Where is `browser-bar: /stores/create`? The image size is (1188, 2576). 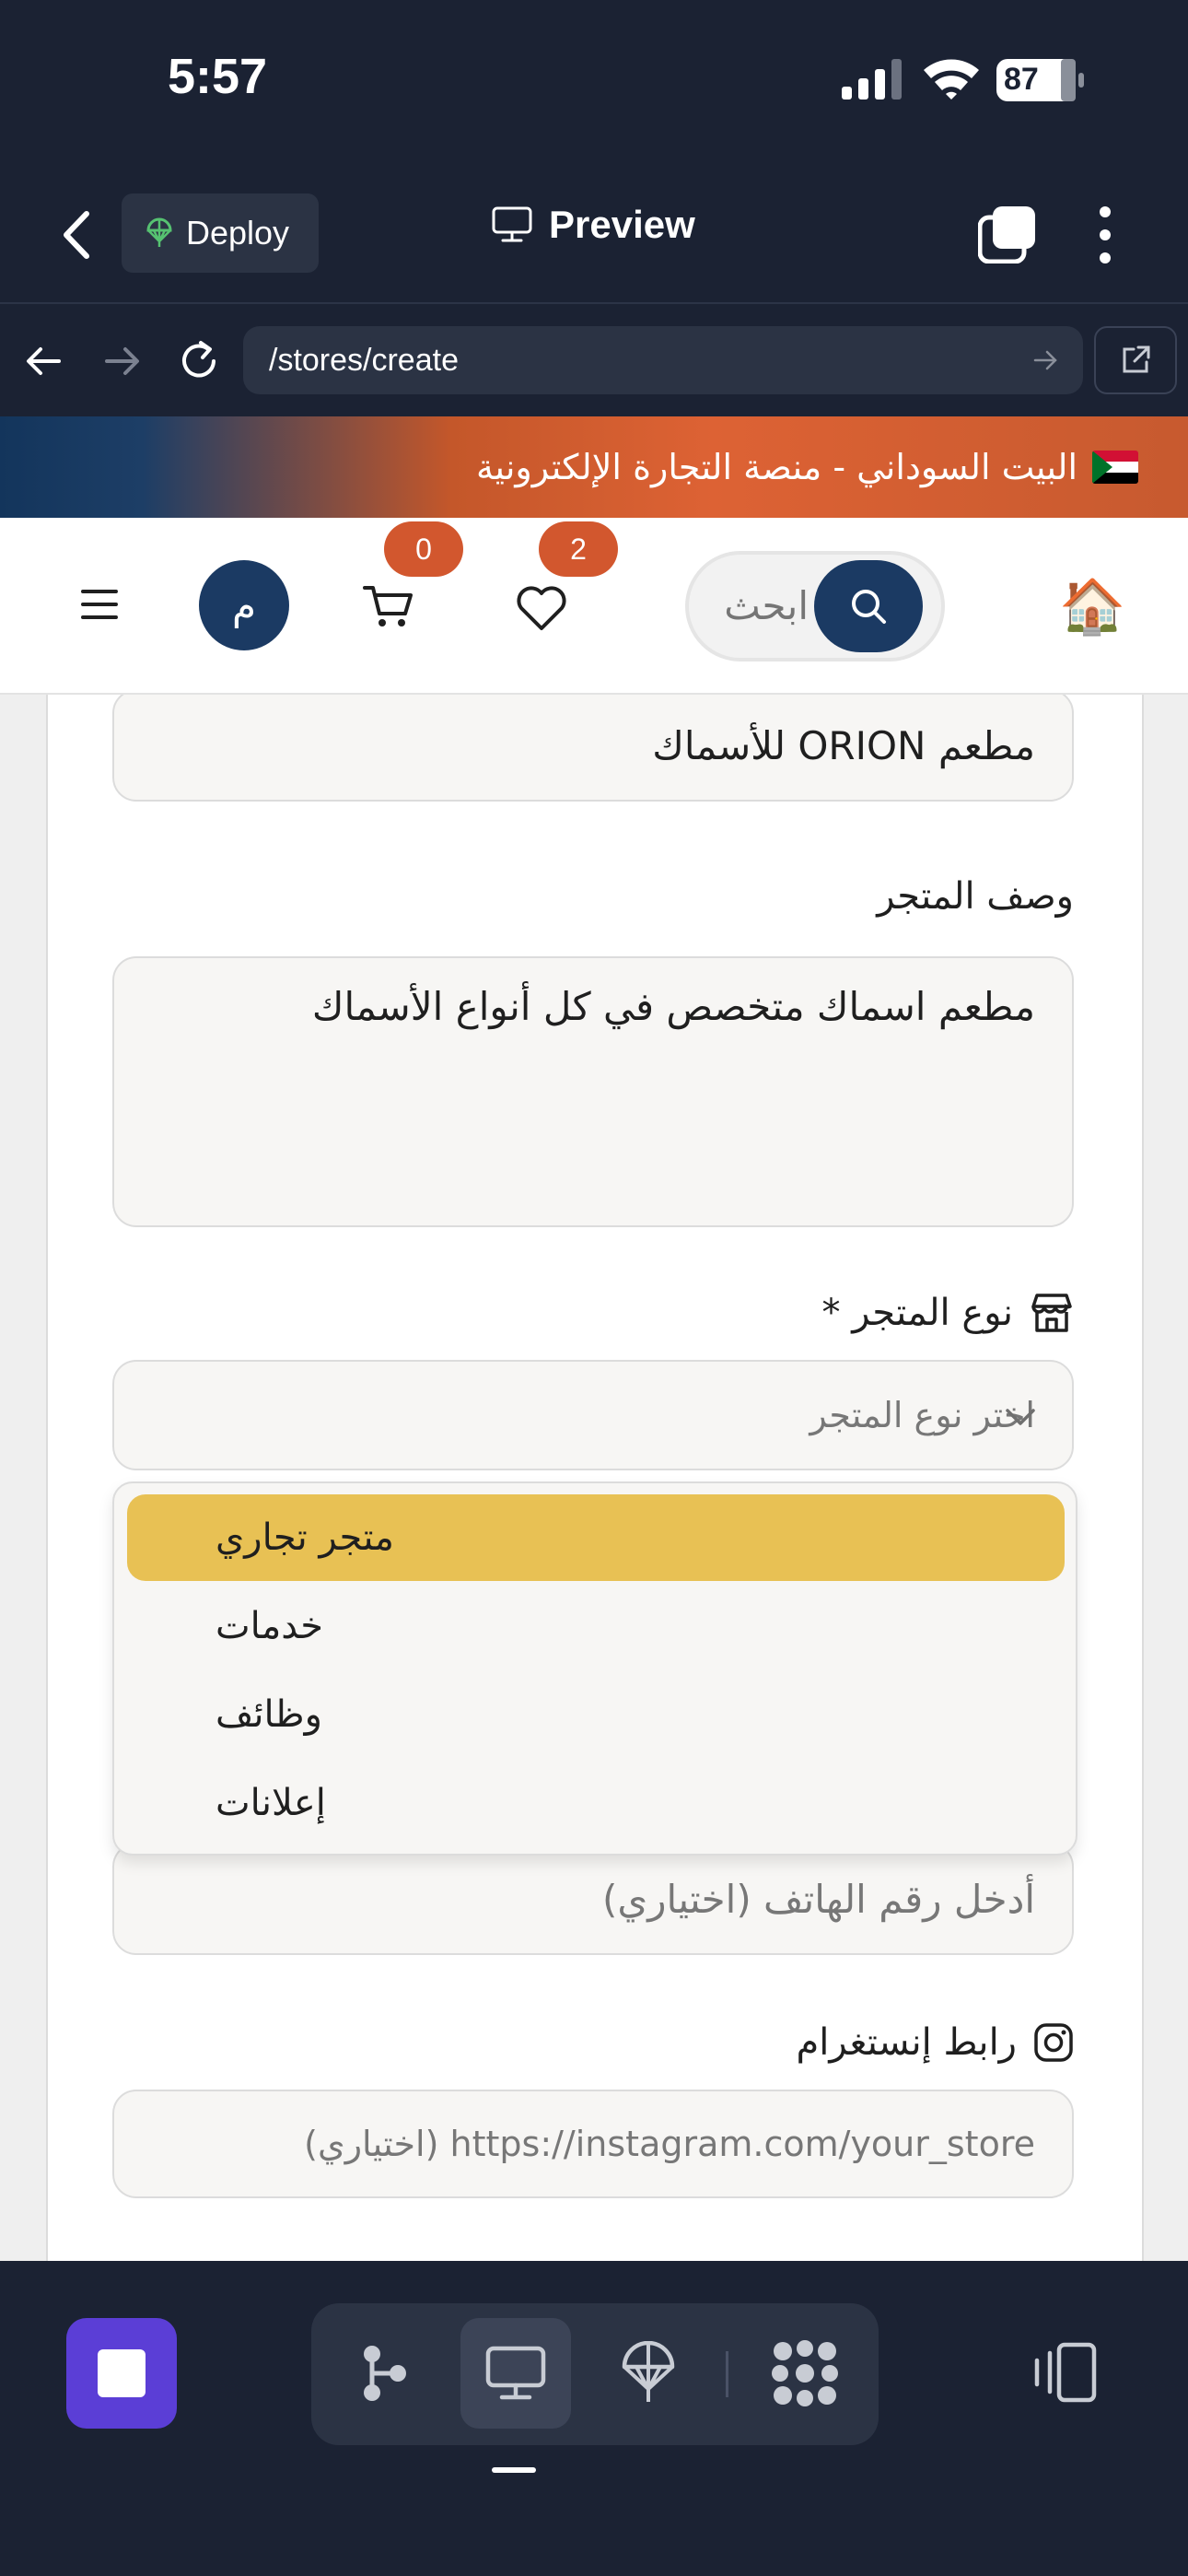 browser-bar: /stores/create is located at coordinates (594, 361).